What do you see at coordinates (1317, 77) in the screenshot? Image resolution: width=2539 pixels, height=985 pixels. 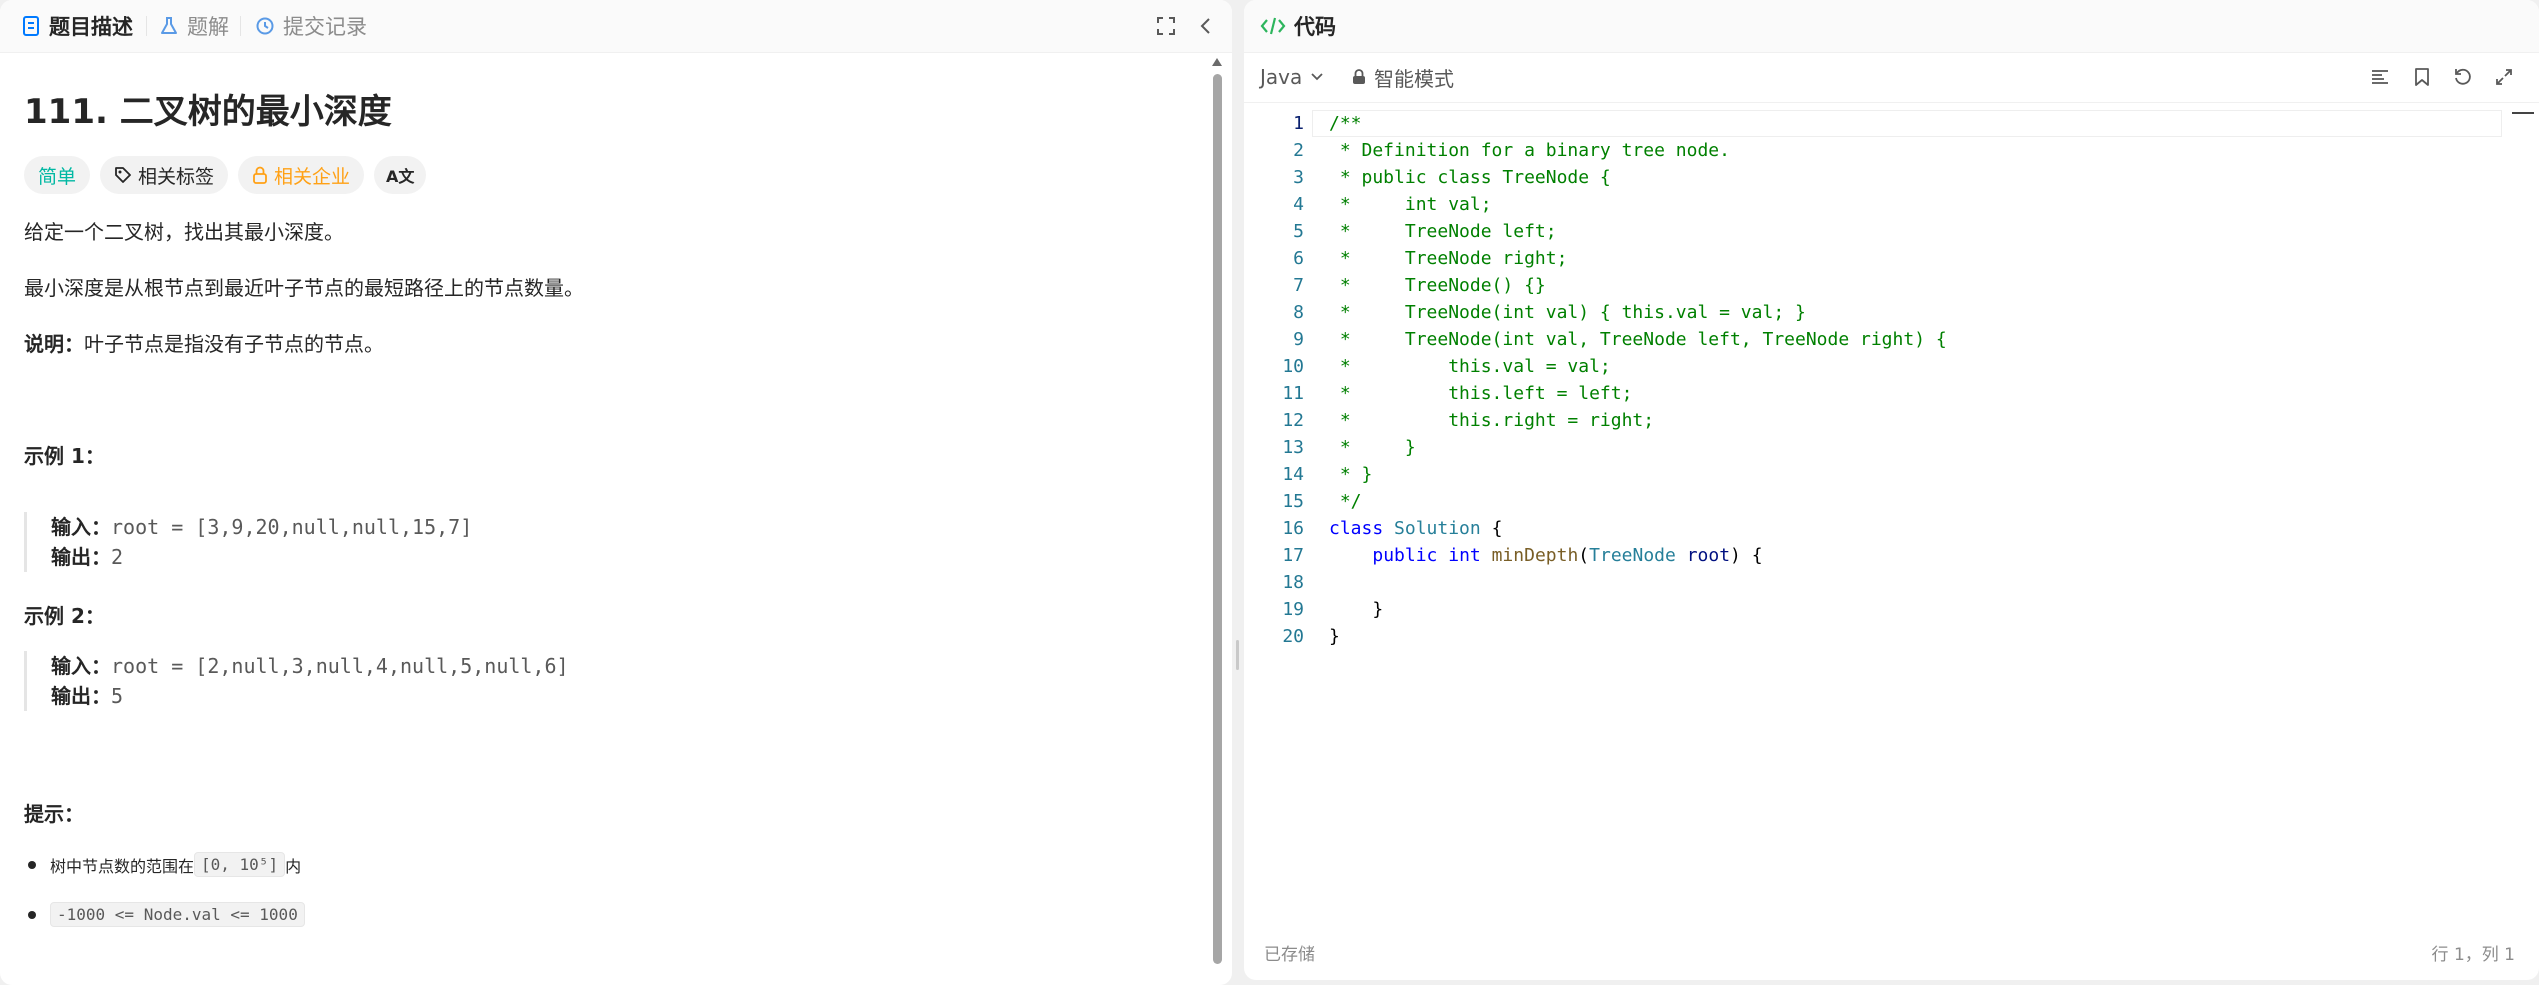 I see `chevron-down-icon` at bounding box center [1317, 77].